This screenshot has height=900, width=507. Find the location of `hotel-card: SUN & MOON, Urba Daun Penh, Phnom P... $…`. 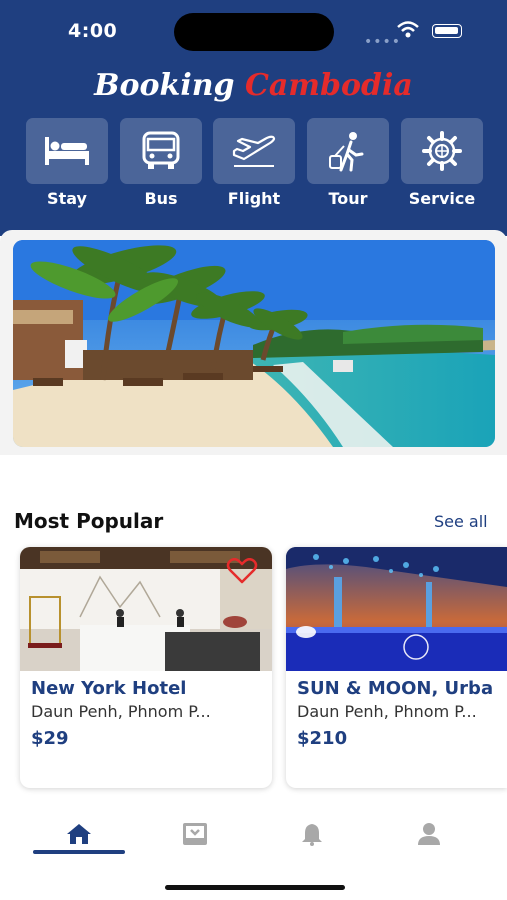

hotel-card: SUN & MOON, Urba Daun Penh, Phnom P... $… is located at coordinates (396, 667).